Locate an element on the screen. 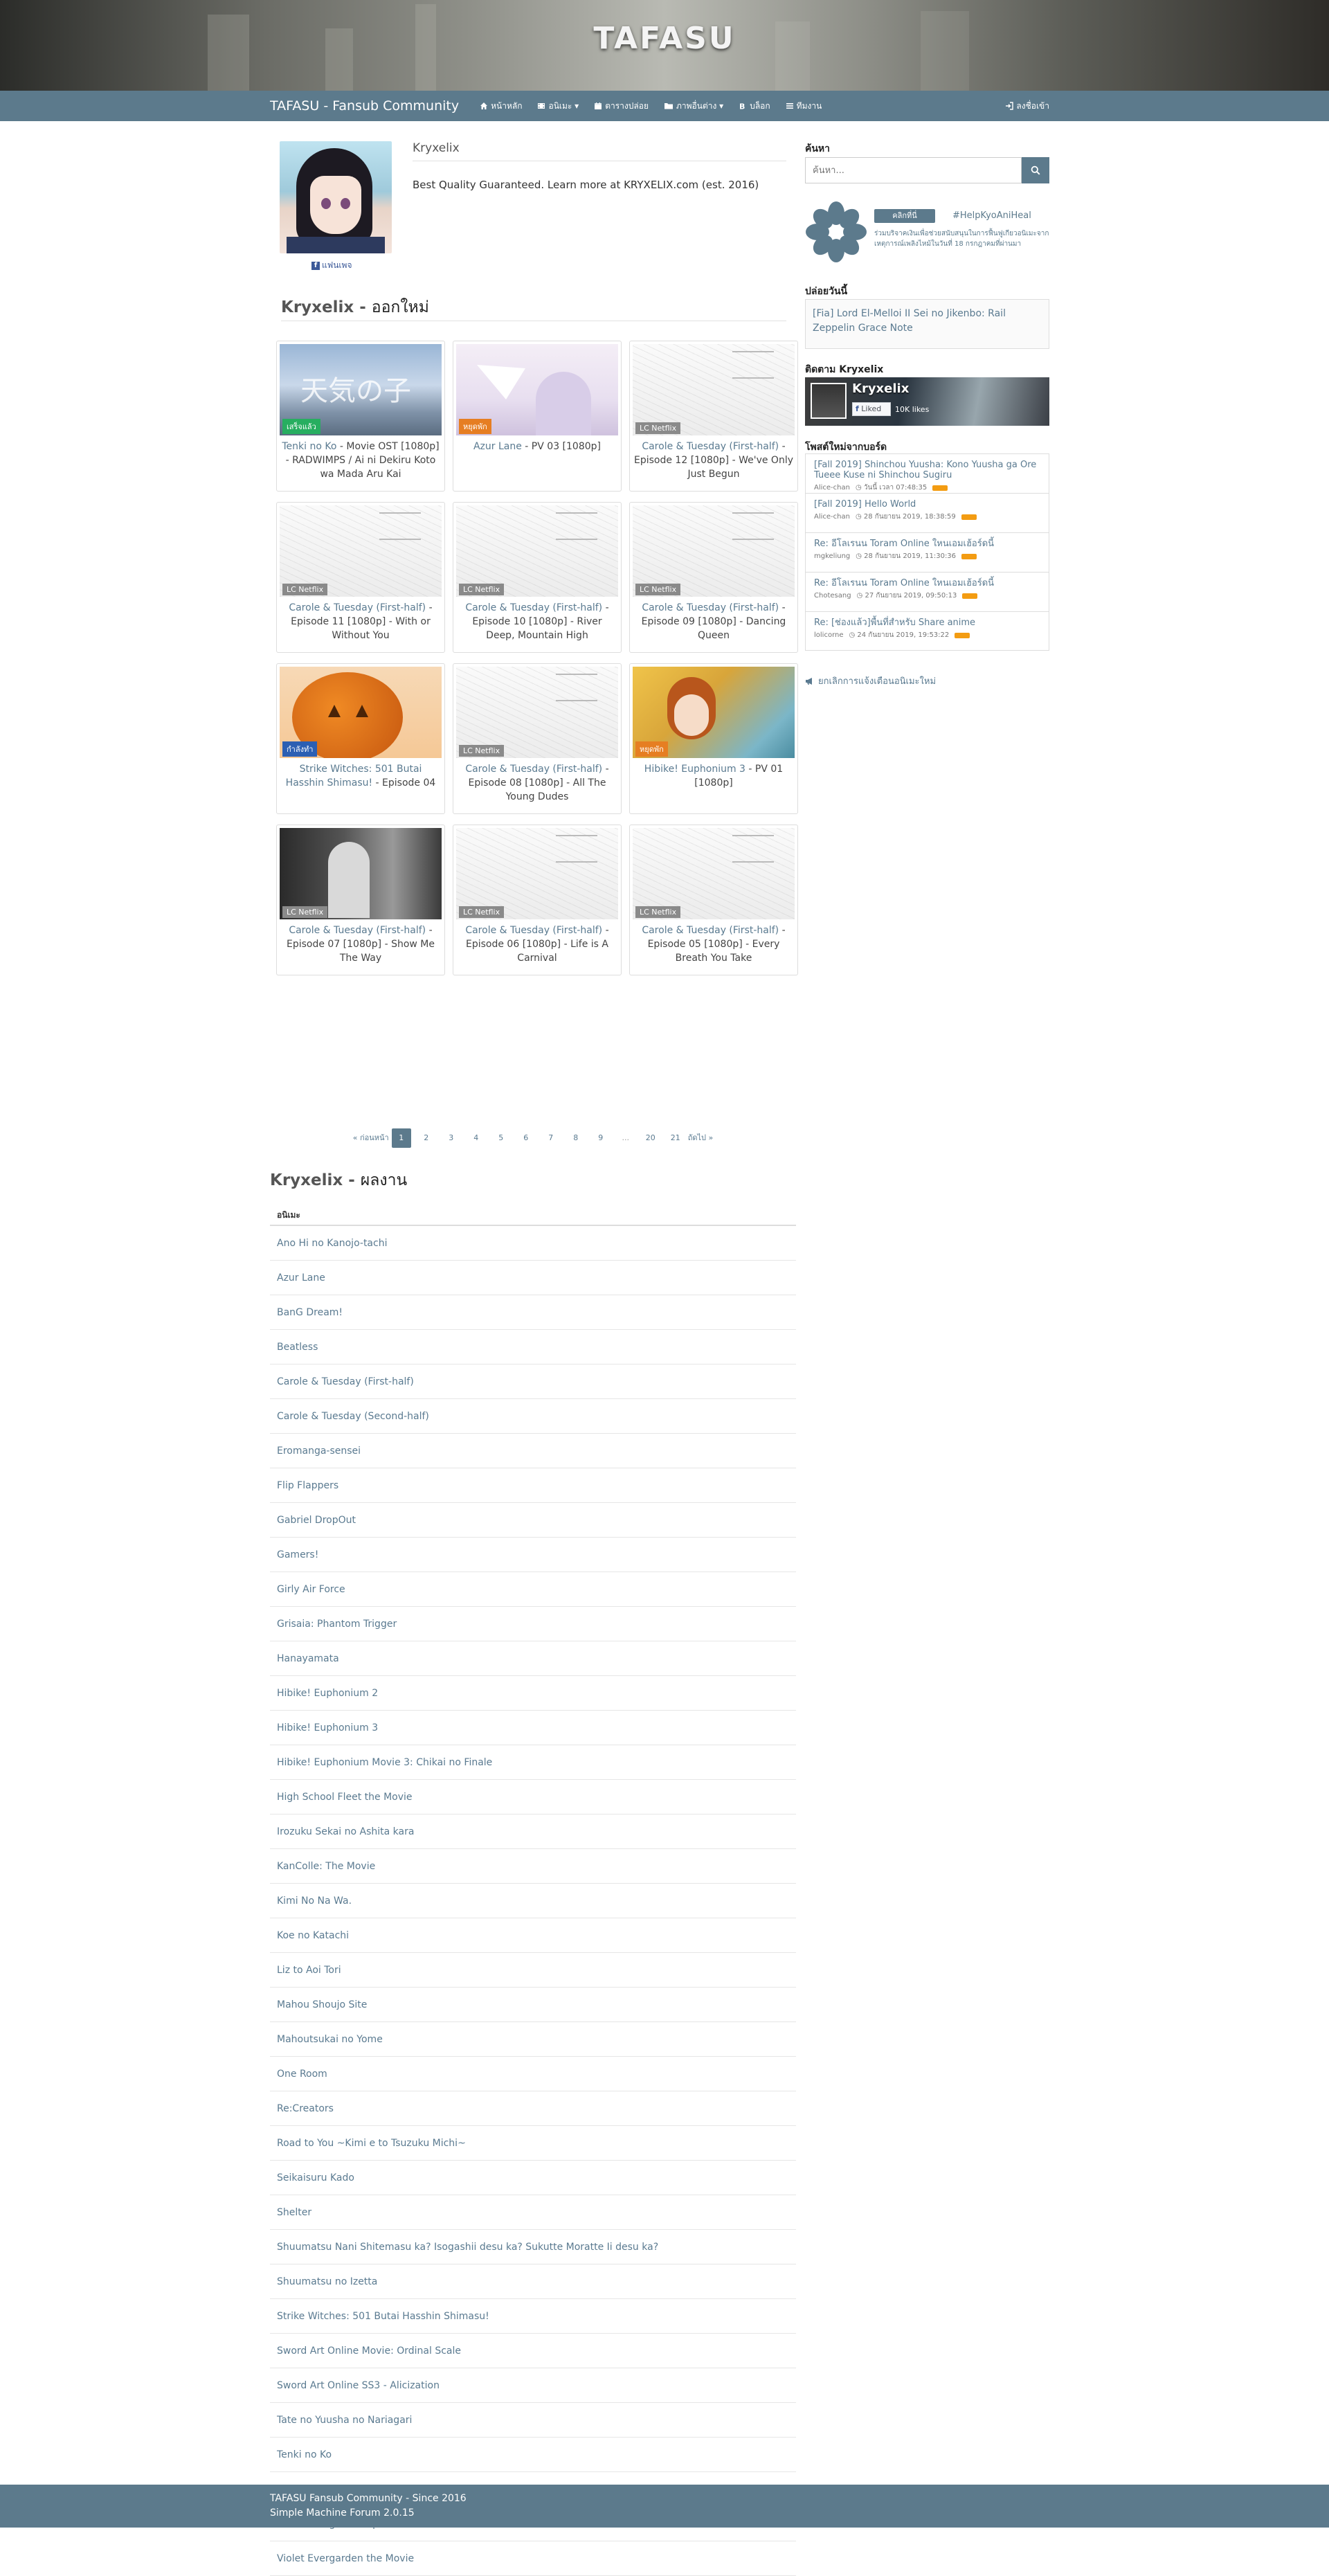  works-row: Mahou Shoujo Site is located at coordinates (533, 2005).